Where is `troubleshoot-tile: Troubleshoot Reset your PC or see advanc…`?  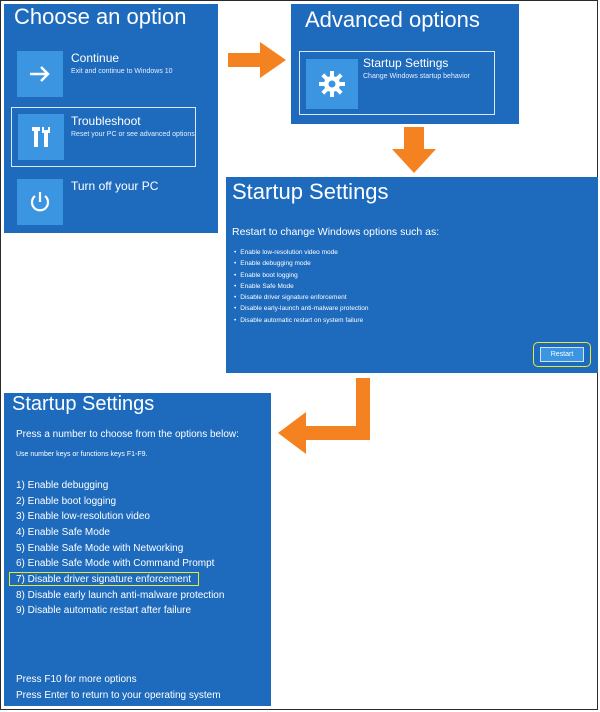
troubleshoot-tile: Troubleshoot Reset your PC or see advanc… is located at coordinates (103, 137).